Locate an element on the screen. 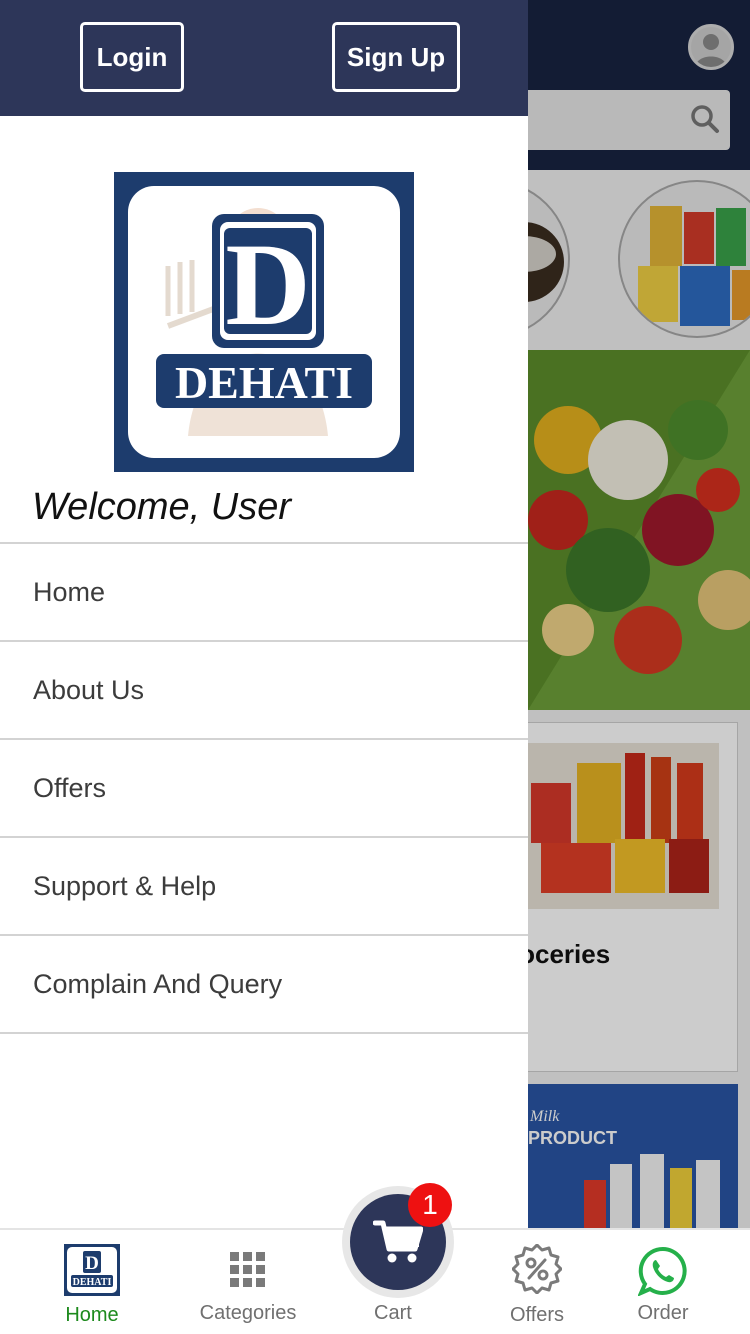 This screenshot has width=750, height=1334. nav-categories-label: Categories is located at coordinates (248, 1313).